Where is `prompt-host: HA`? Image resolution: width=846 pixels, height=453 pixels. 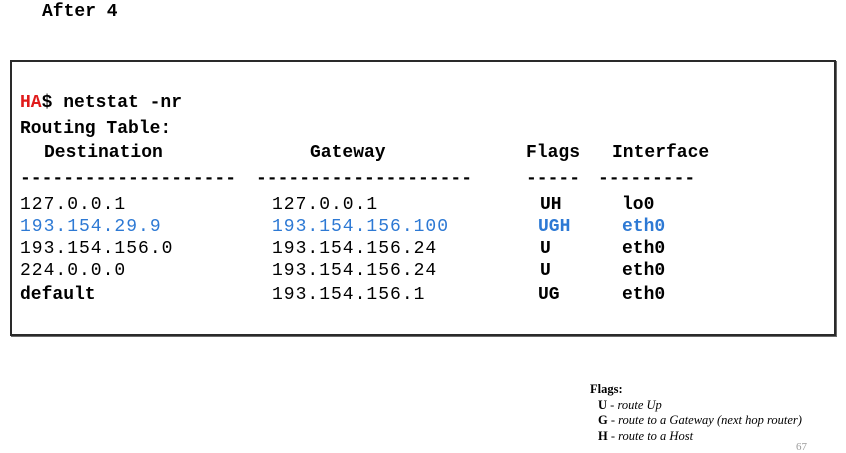
prompt-host: HA is located at coordinates (31, 103).